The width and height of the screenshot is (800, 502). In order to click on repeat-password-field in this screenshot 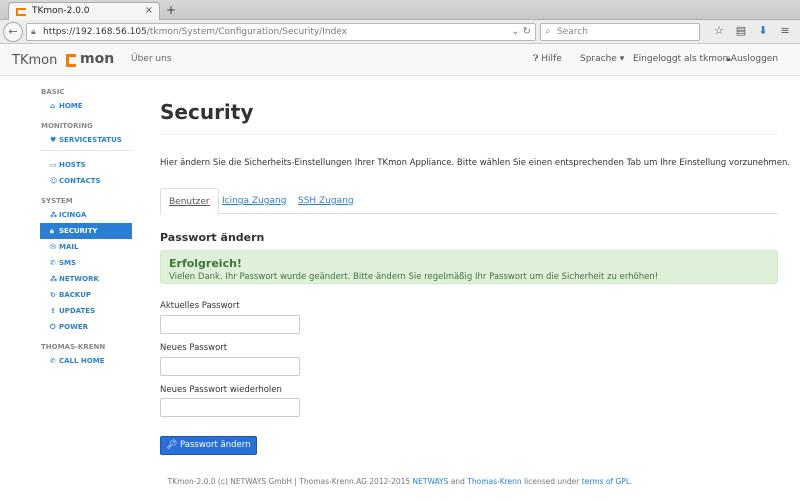, I will do `click(230, 407)`.